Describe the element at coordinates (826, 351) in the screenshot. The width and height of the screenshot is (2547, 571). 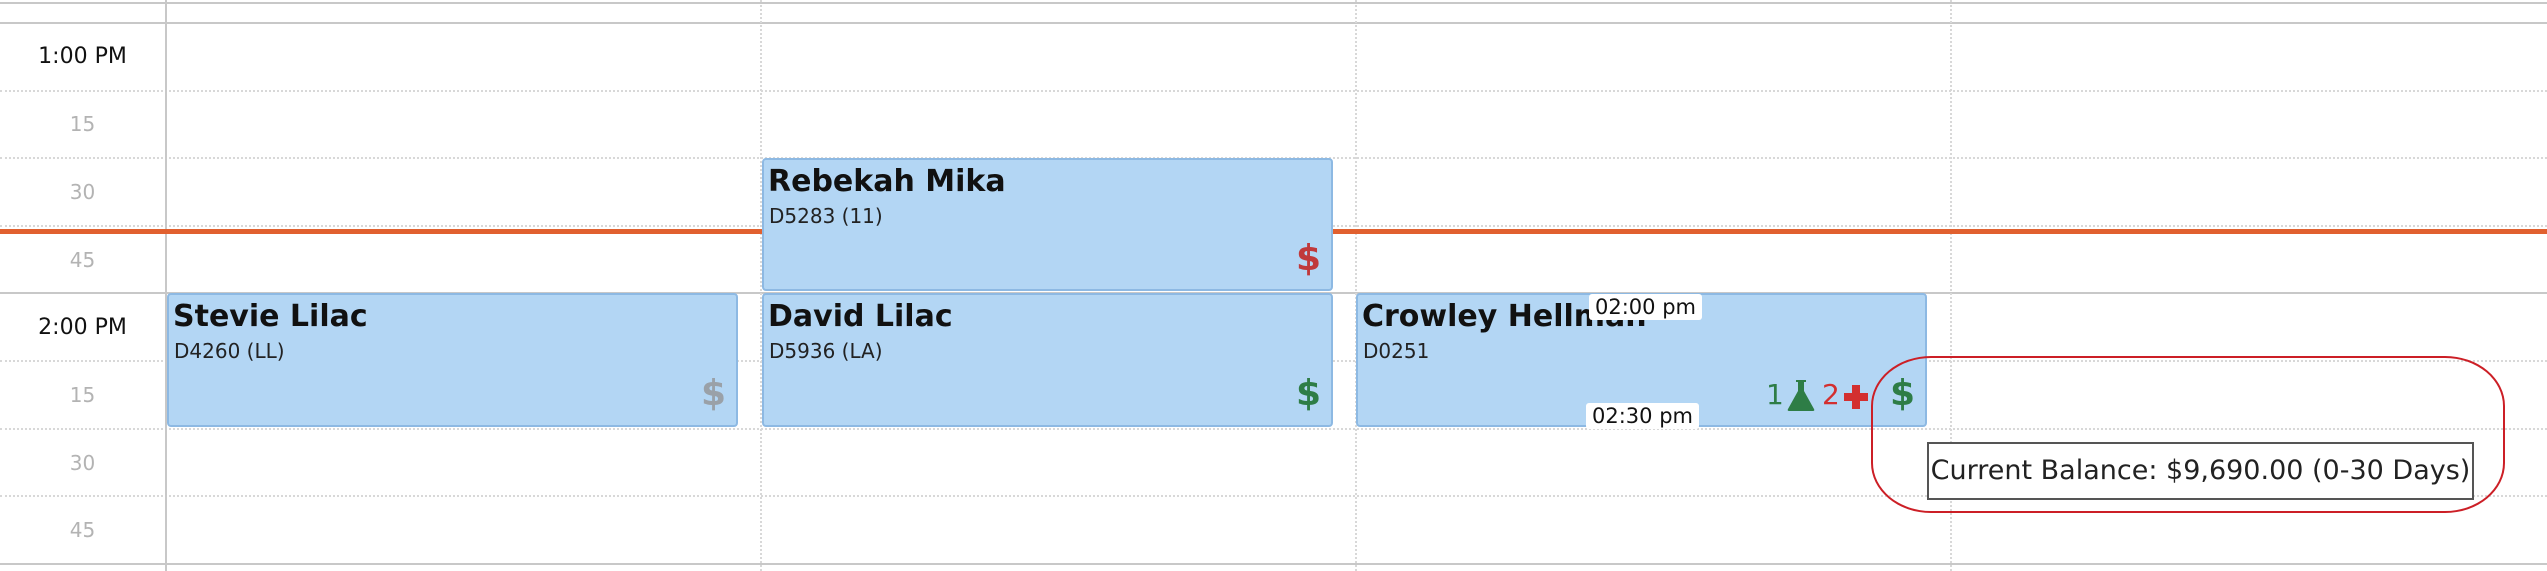
I see `patient-code: D5936 (LA)` at that location.